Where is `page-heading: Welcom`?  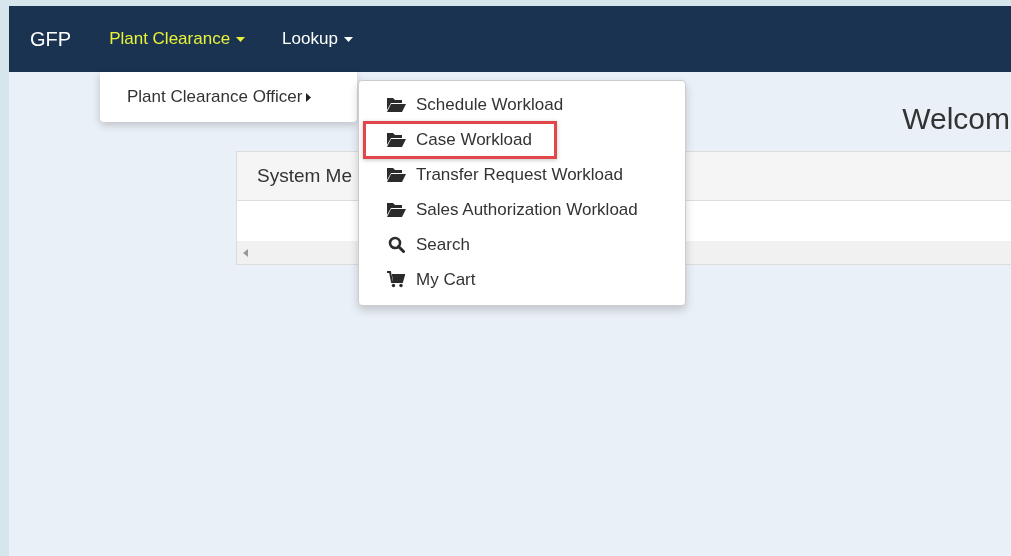 page-heading: Welcom is located at coordinates (956, 119).